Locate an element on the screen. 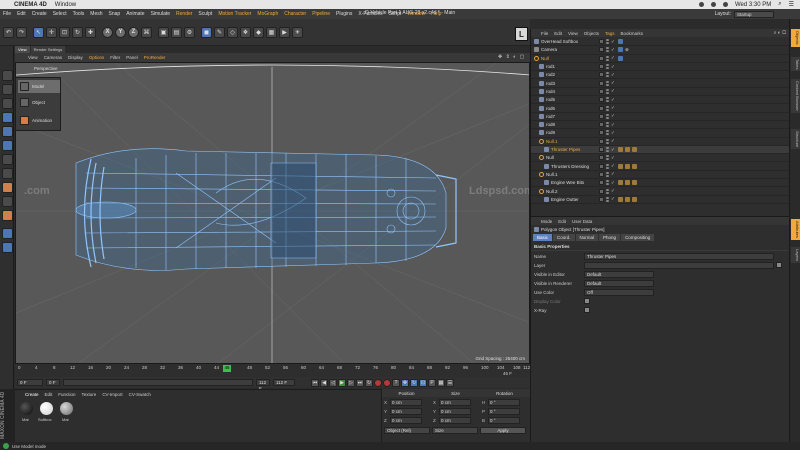  menu-sculpt: Sculpt is located at coordinates (205, 14).